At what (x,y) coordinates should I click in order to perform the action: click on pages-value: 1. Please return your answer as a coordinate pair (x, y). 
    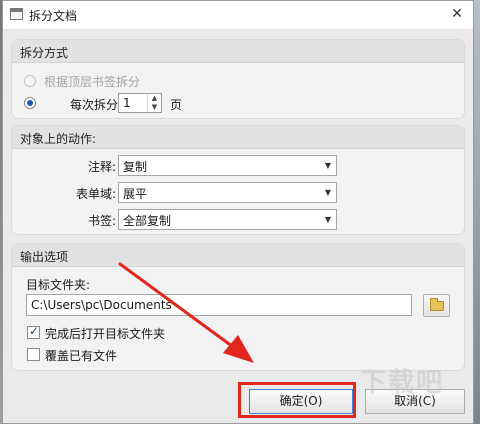
    Looking at the image, I should click on (127, 103).